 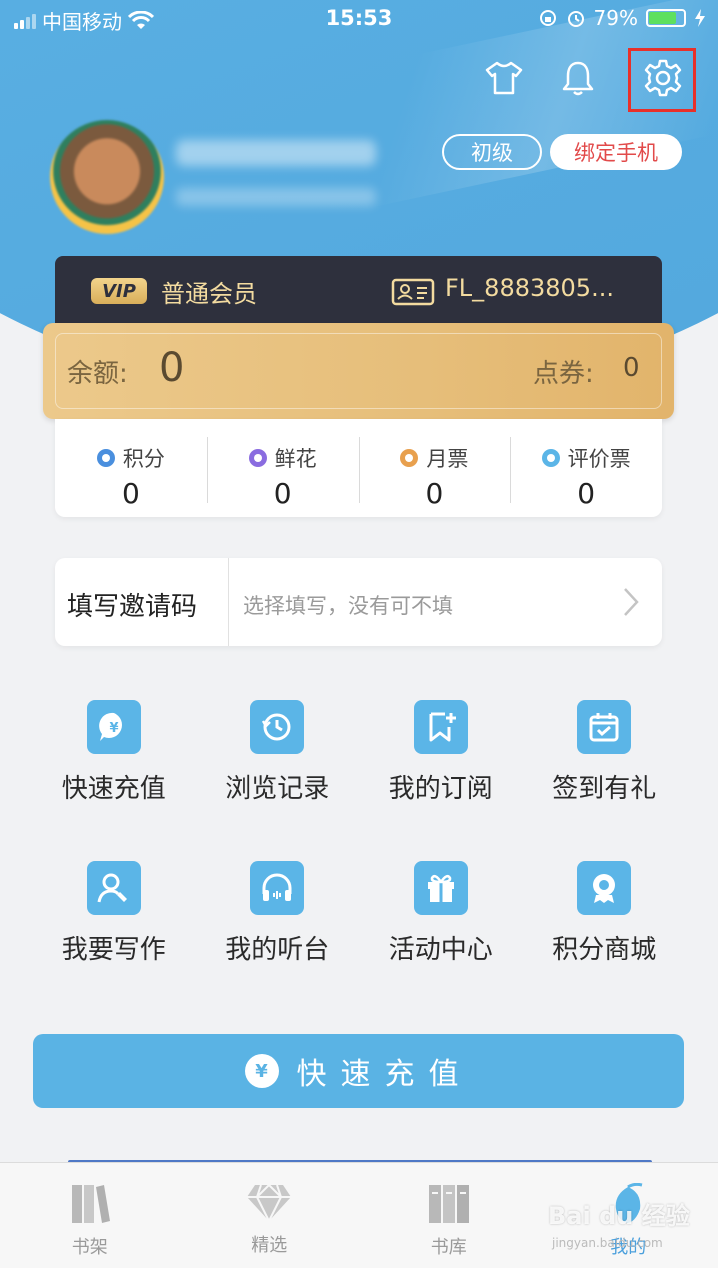 What do you see at coordinates (384, 1074) in the screenshot?
I see `quick-recharge-label: 快速充值` at bounding box center [384, 1074].